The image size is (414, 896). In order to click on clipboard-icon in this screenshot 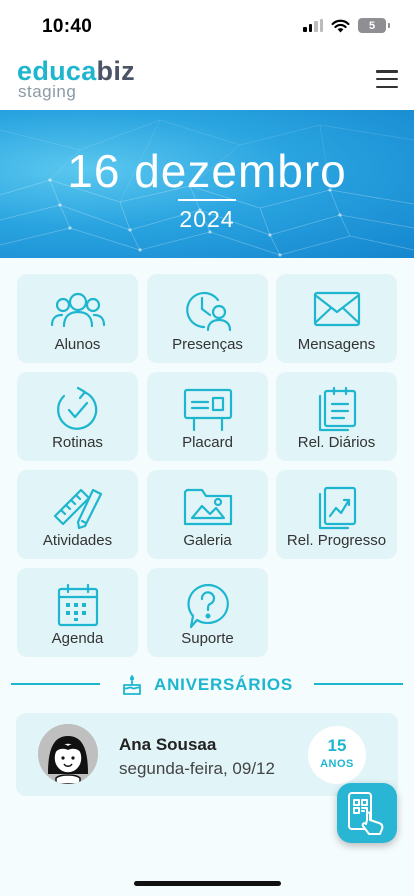, I will do `click(337, 409)`.